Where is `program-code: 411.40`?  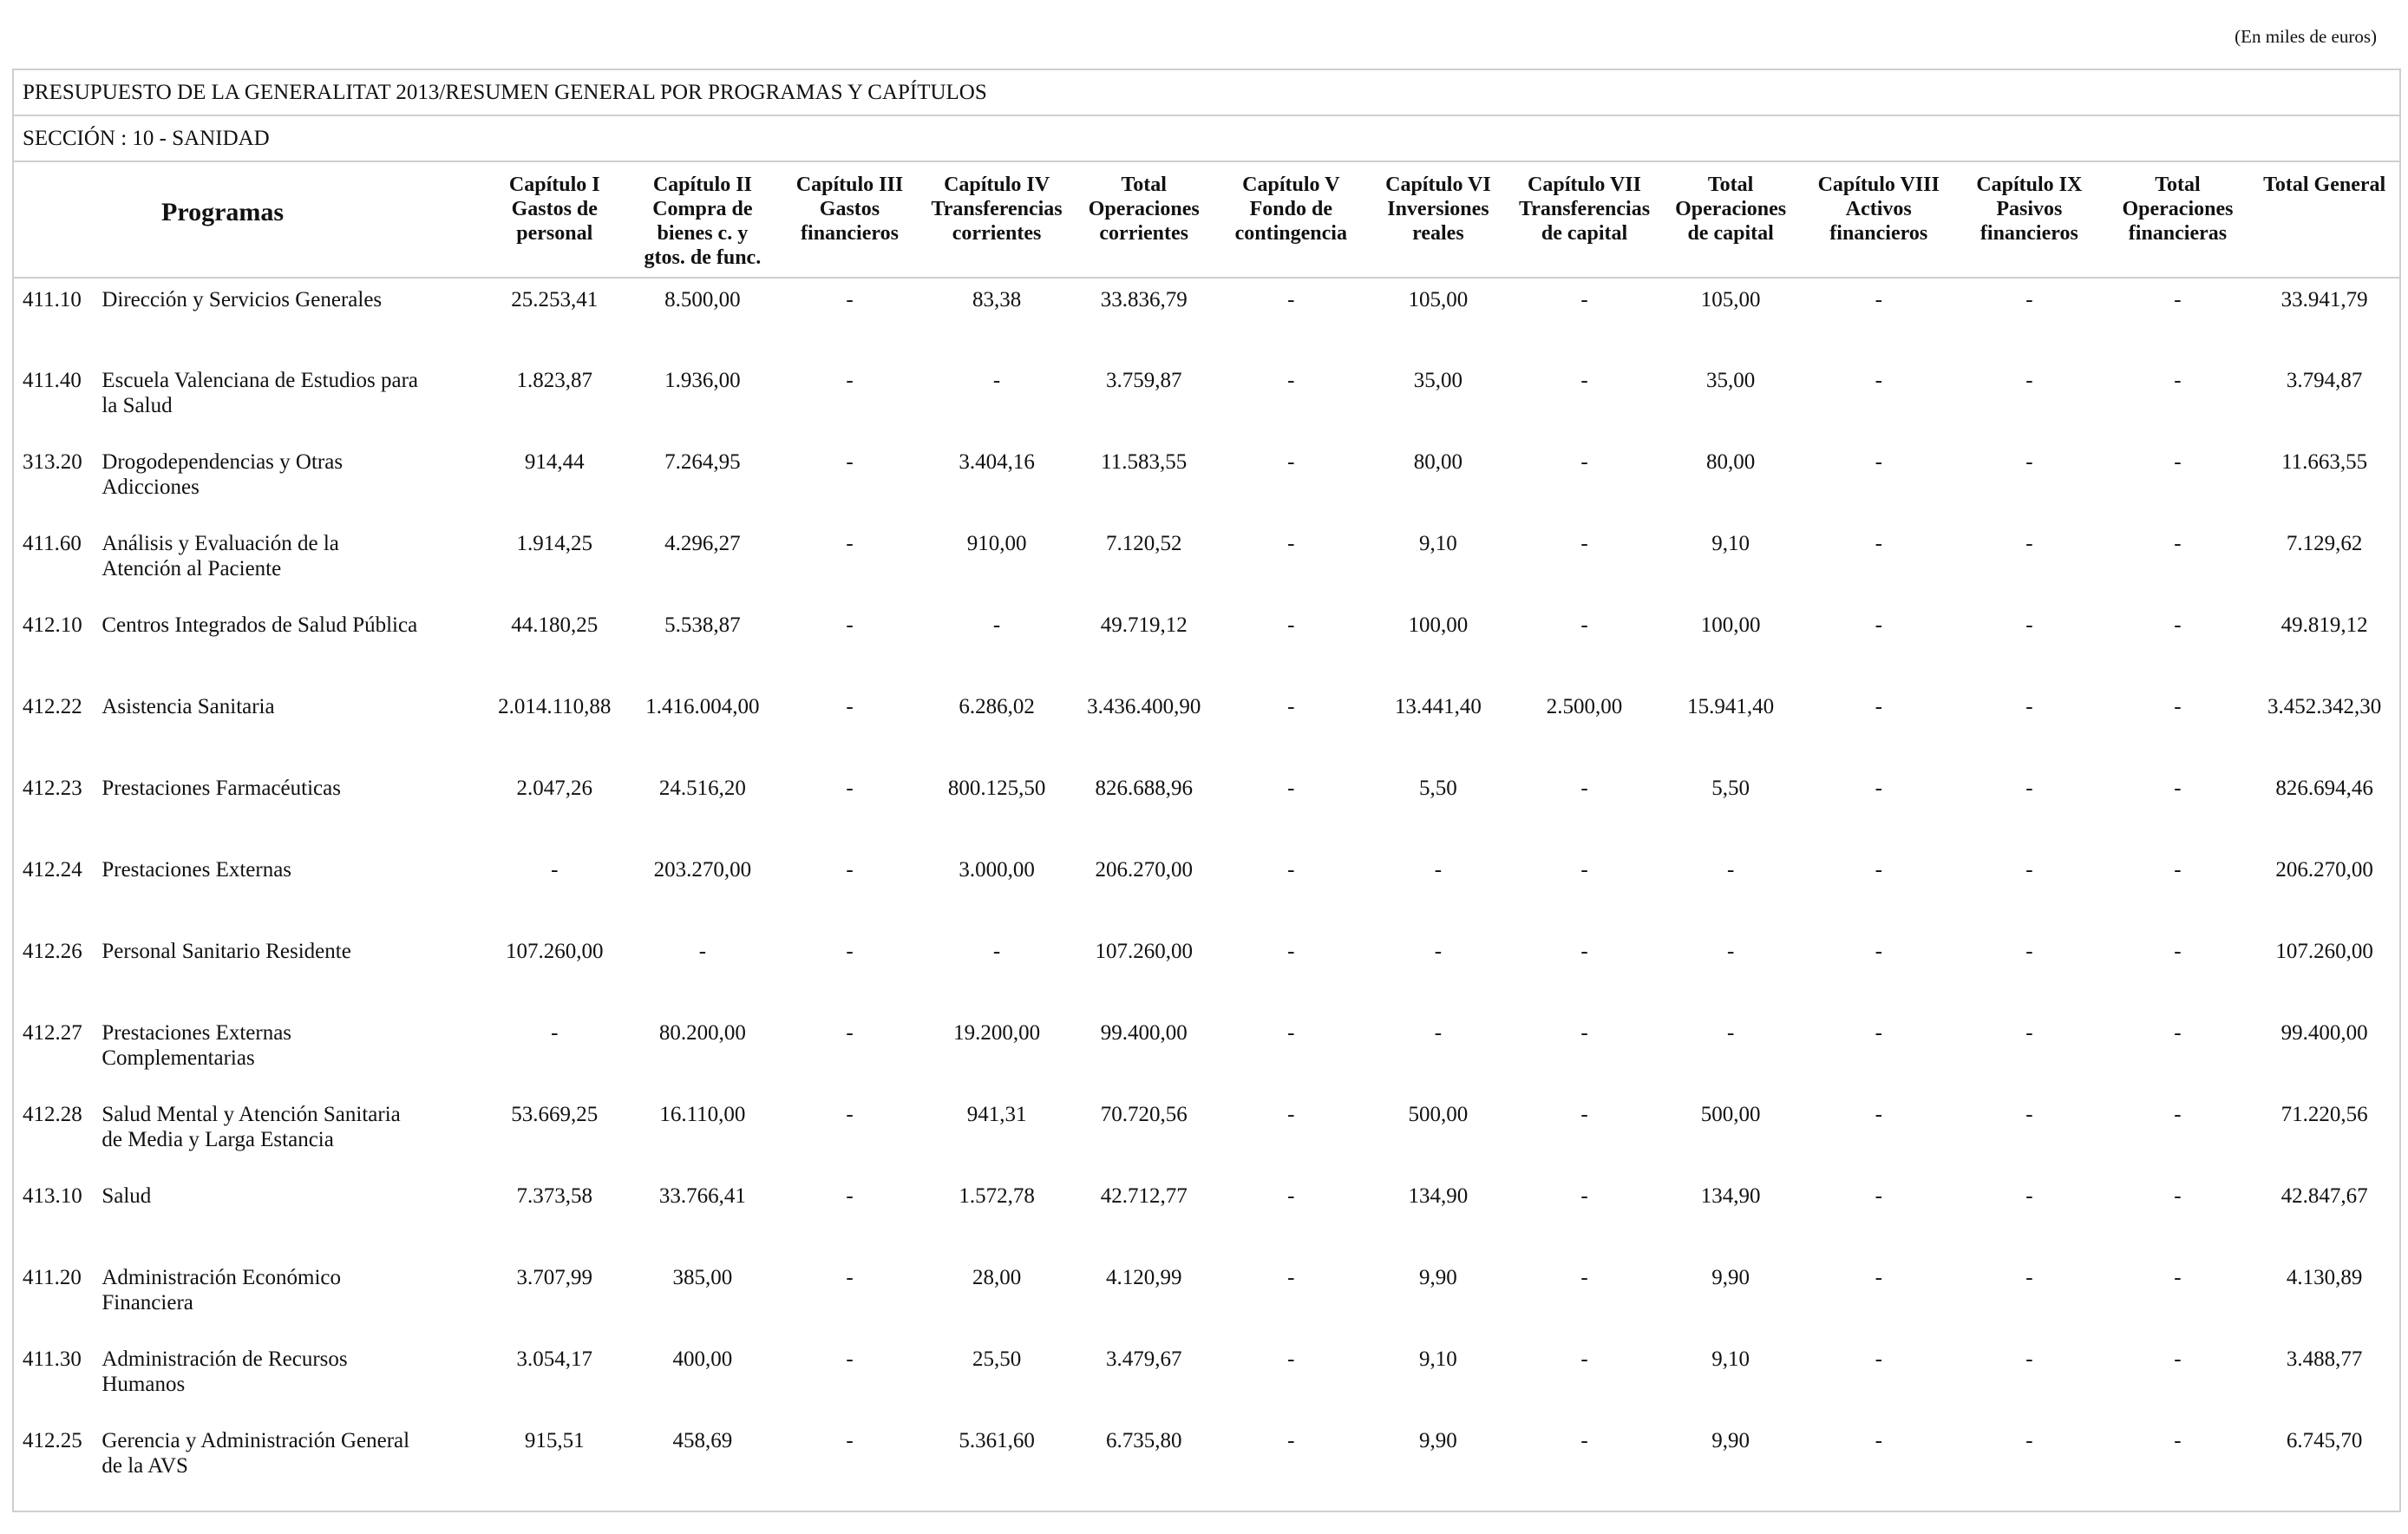 program-code: 411.40 is located at coordinates (52, 381).